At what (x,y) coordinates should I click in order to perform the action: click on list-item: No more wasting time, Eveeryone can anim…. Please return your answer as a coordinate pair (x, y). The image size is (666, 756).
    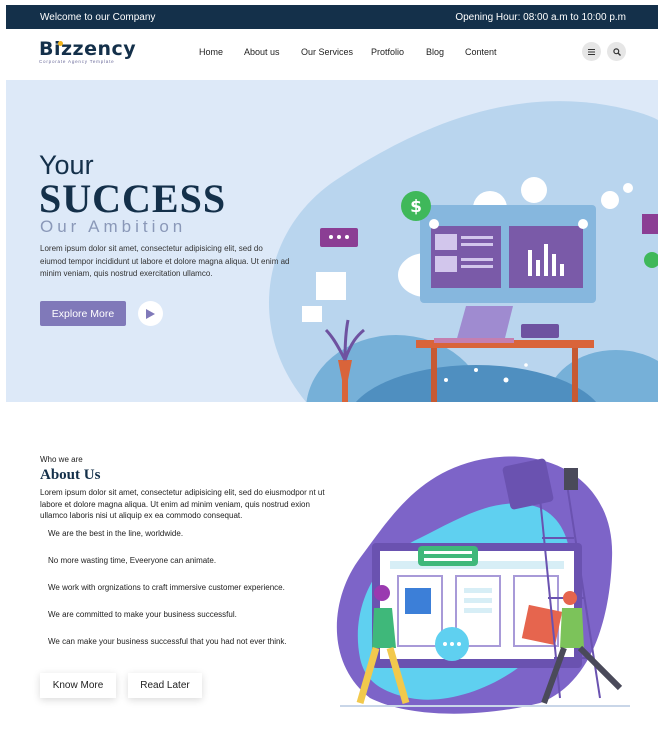
    Looking at the image, I should click on (132, 560).